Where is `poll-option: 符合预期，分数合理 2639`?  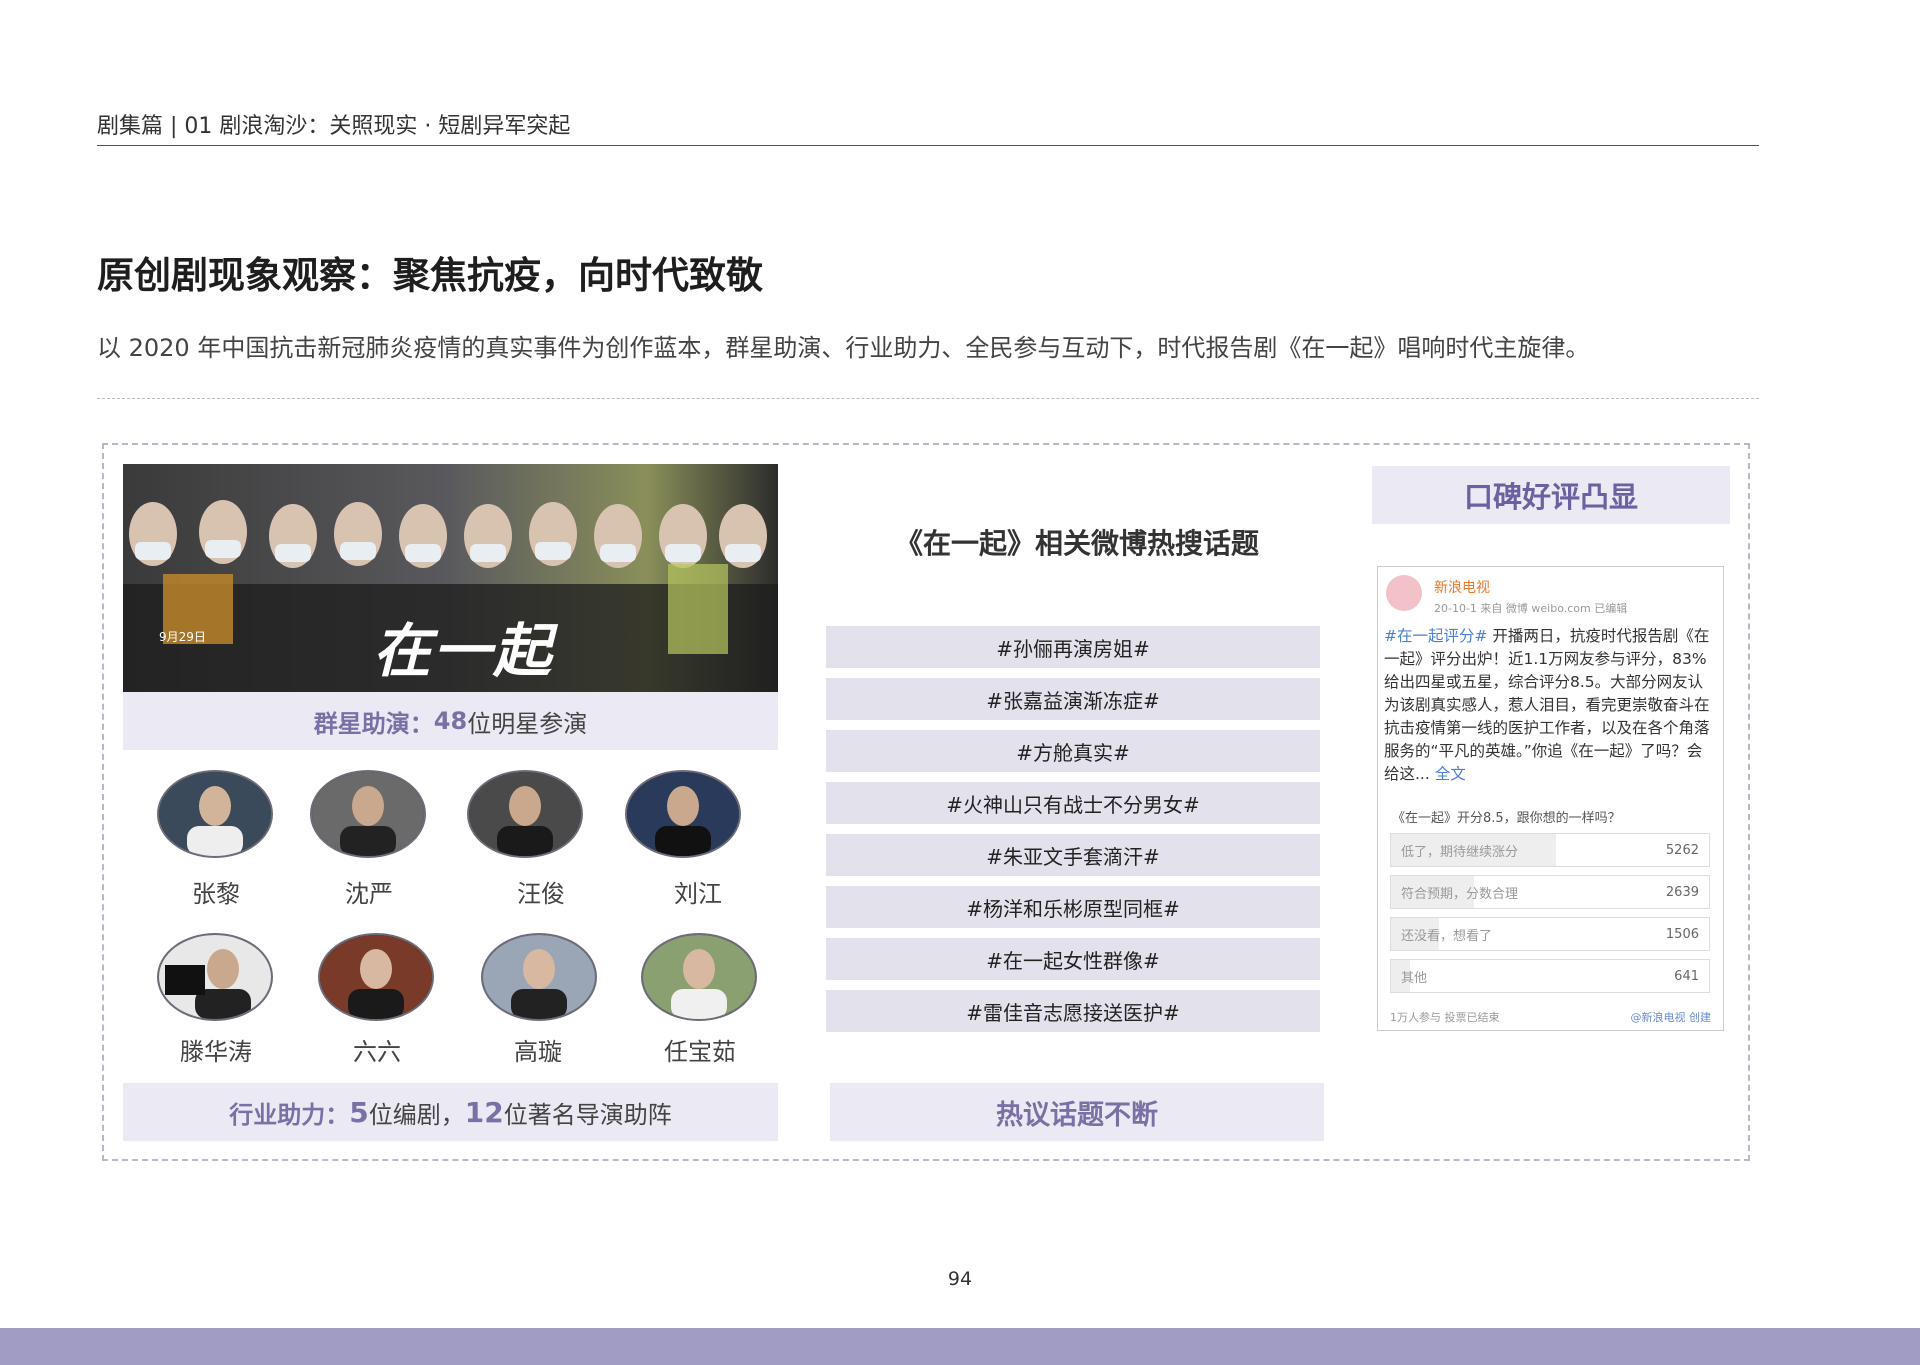
poll-option: 符合预期，分数合理 2639 is located at coordinates (1550, 892).